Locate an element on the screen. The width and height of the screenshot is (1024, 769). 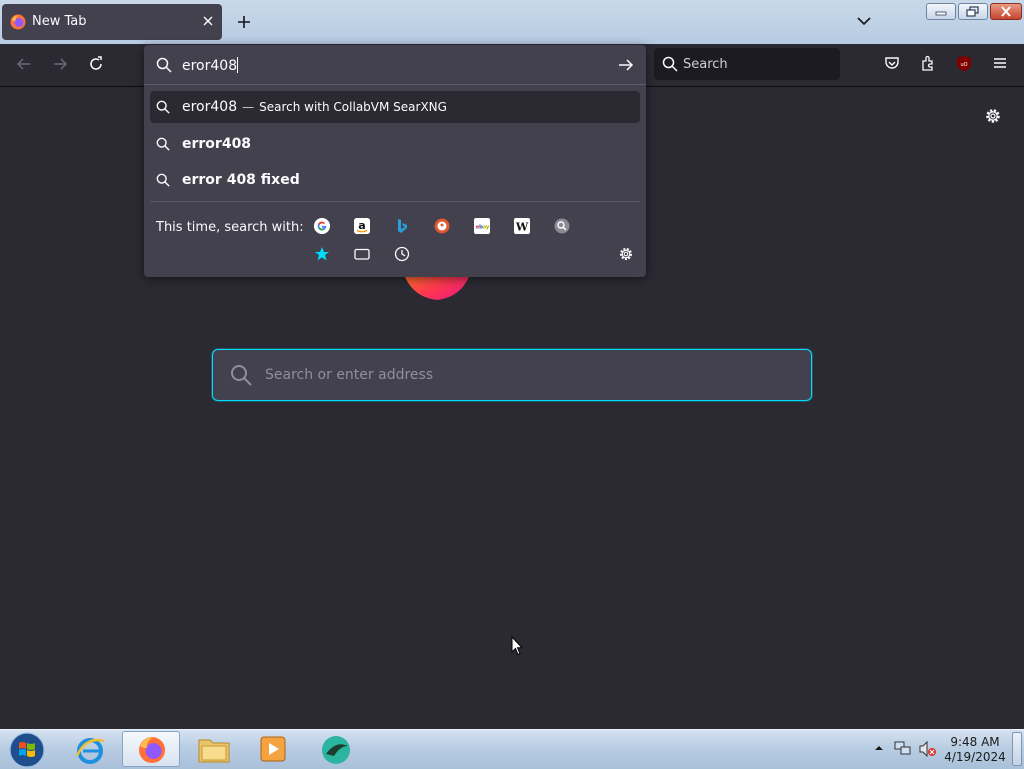
network-icon is located at coordinates (903, 749).